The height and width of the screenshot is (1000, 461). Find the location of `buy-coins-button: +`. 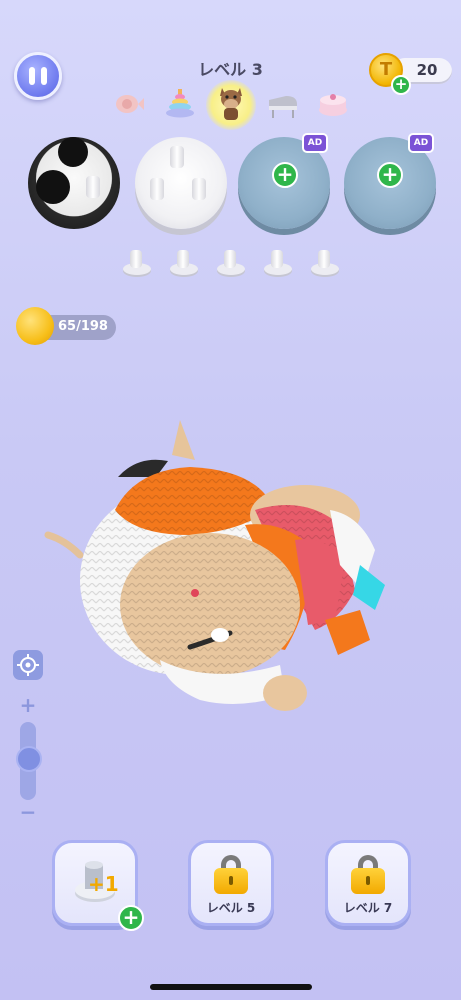

buy-coins-button: + is located at coordinates (401, 85).